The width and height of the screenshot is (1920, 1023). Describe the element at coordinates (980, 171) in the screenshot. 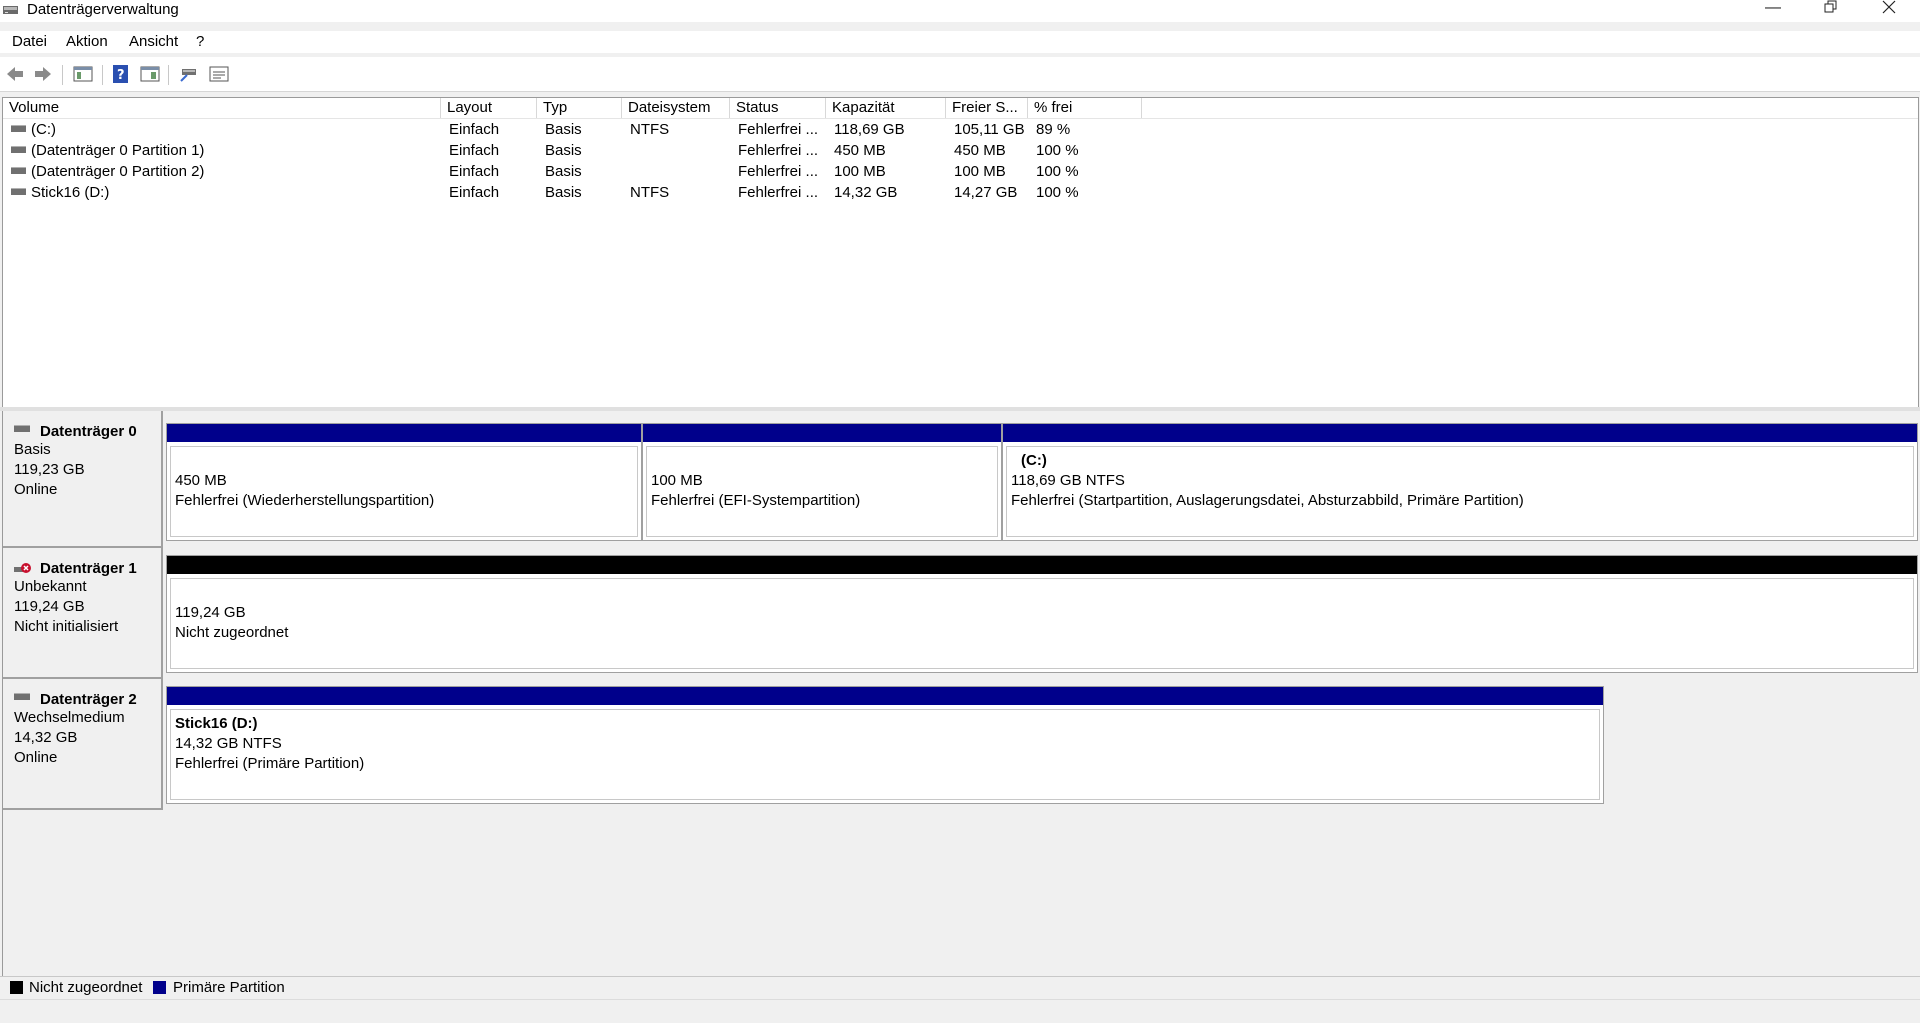

I see `cell-freier-speicher: 100 MB` at that location.